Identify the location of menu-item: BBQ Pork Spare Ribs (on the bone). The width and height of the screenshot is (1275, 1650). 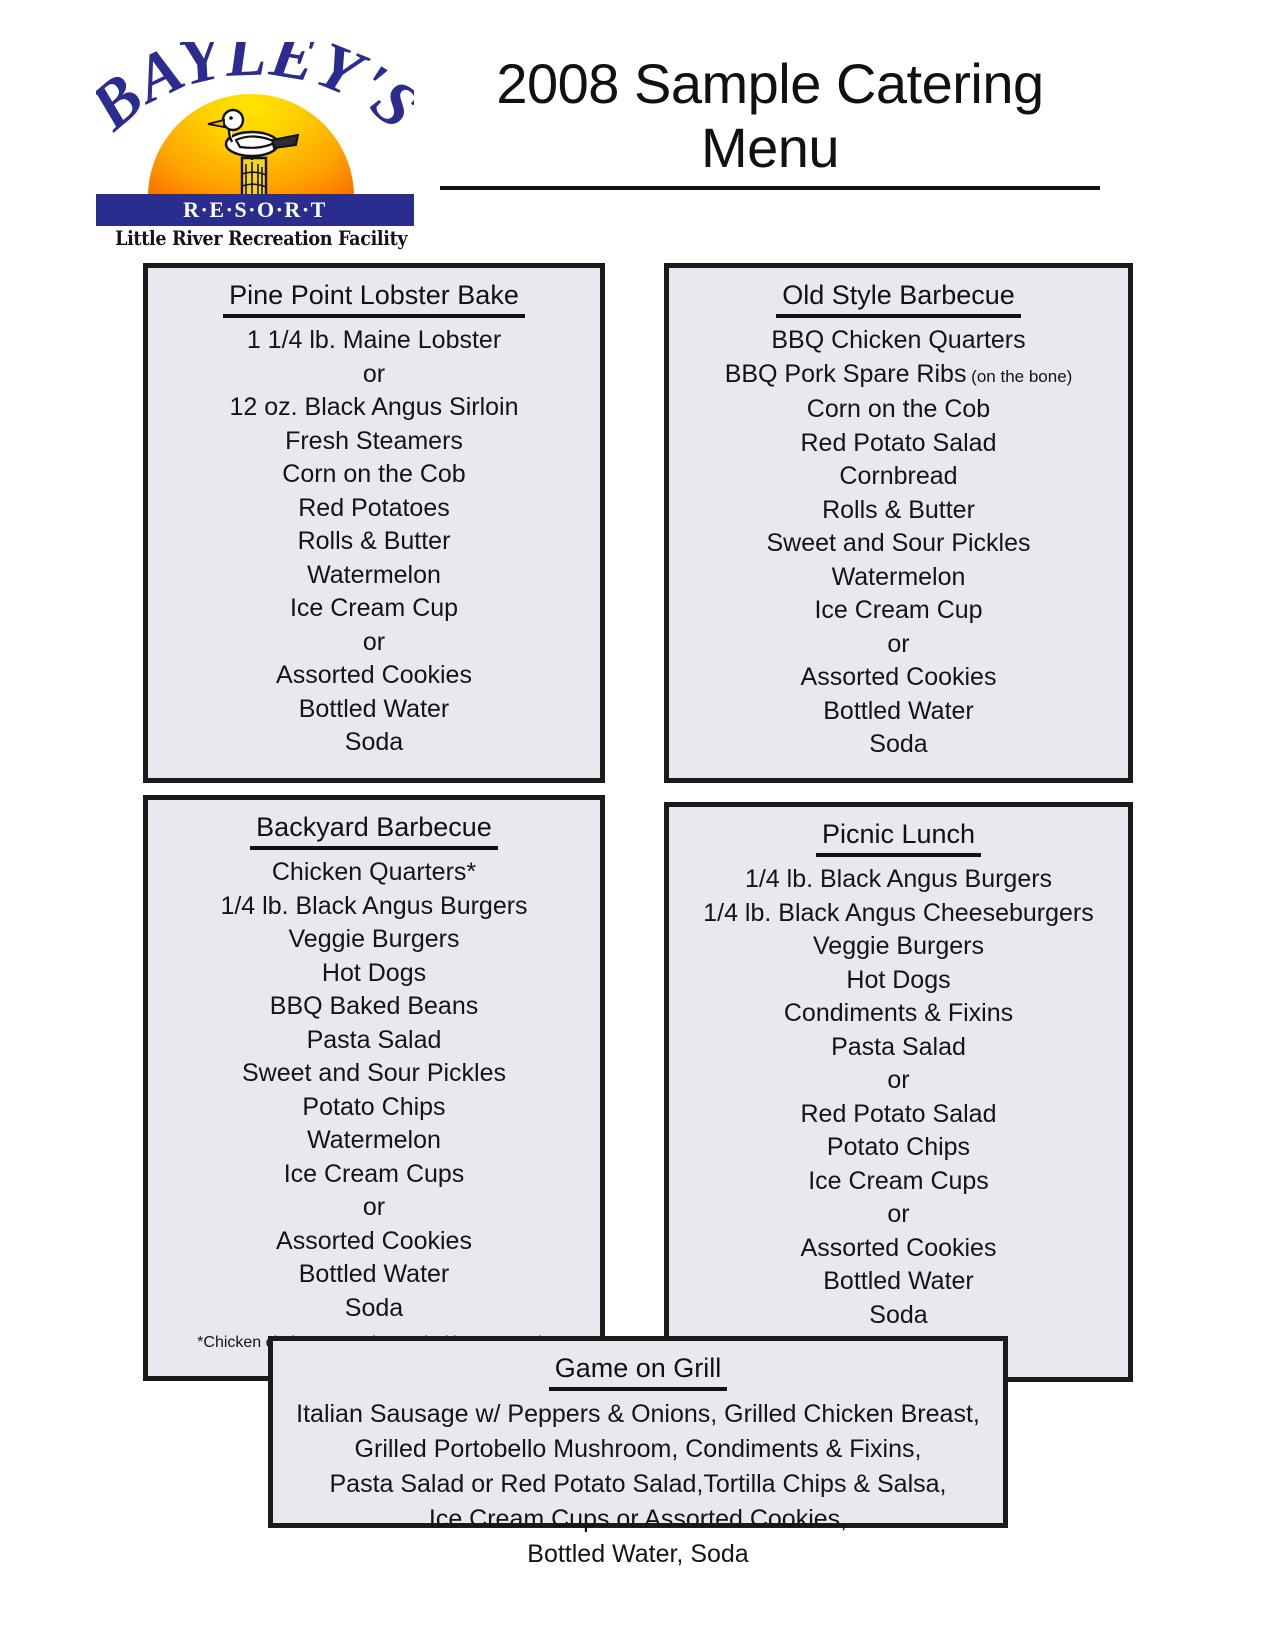
(898, 373).